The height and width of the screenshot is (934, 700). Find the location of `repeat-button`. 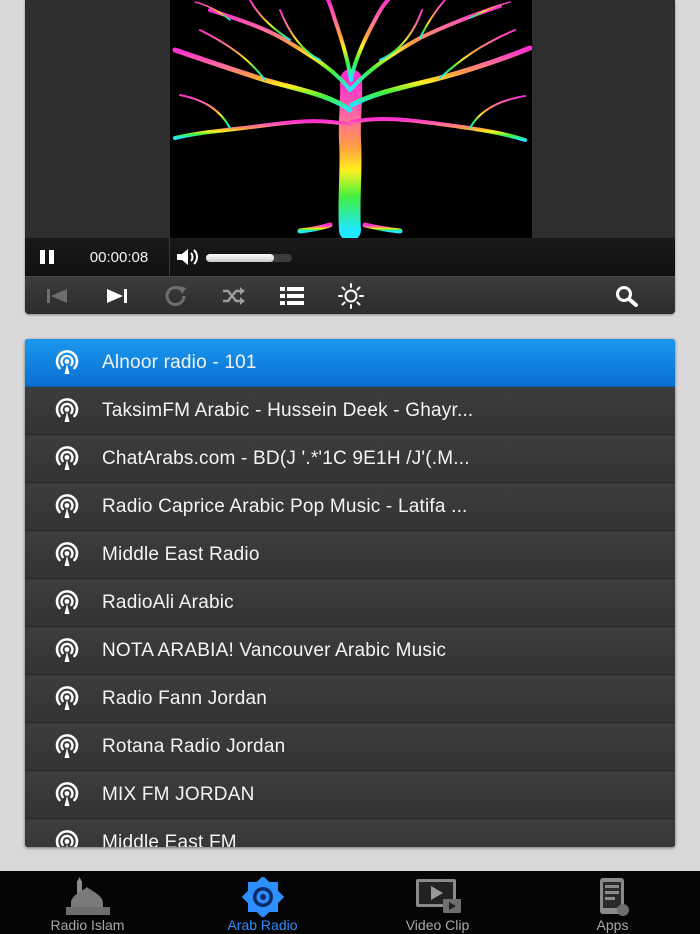

repeat-button is located at coordinates (176, 295).